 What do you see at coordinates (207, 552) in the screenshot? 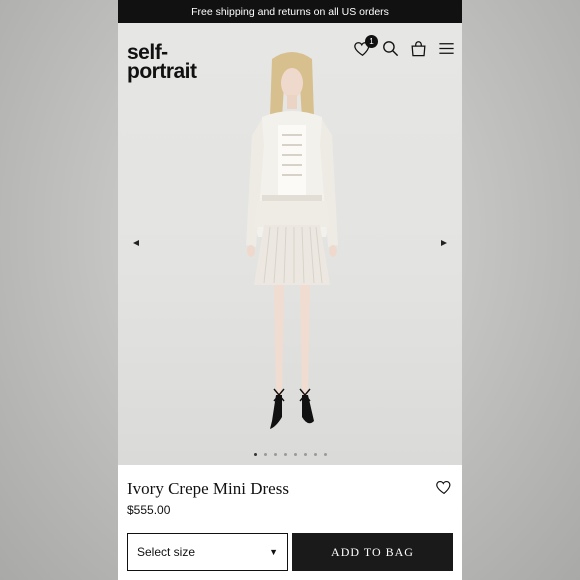
I see `size-select: Select size ▼` at bounding box center [207, 552].